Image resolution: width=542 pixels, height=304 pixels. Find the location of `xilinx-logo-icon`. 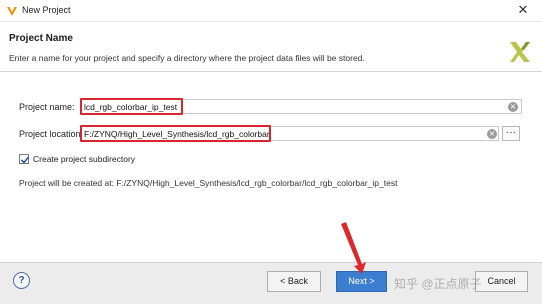

xilinx-logo-icon is located at coordinates (520, 52).